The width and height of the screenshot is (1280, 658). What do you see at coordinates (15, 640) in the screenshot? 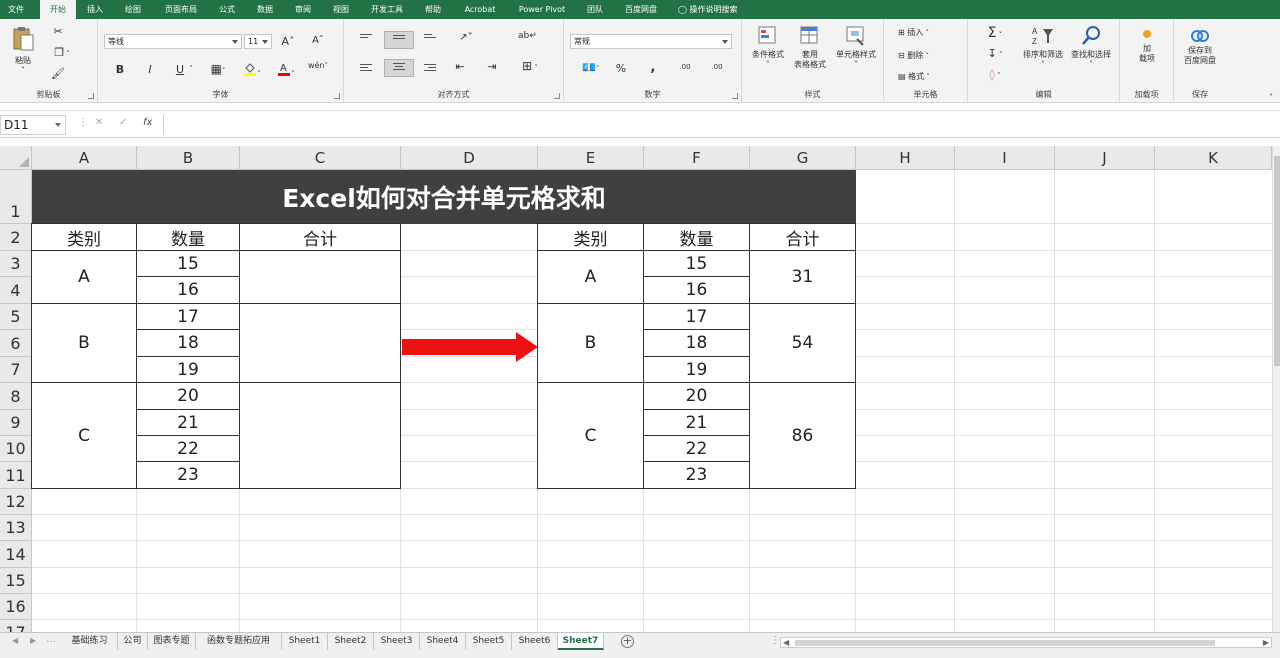
I see `prev-sheet-icon: ◀` at bounding box center [15, 640].